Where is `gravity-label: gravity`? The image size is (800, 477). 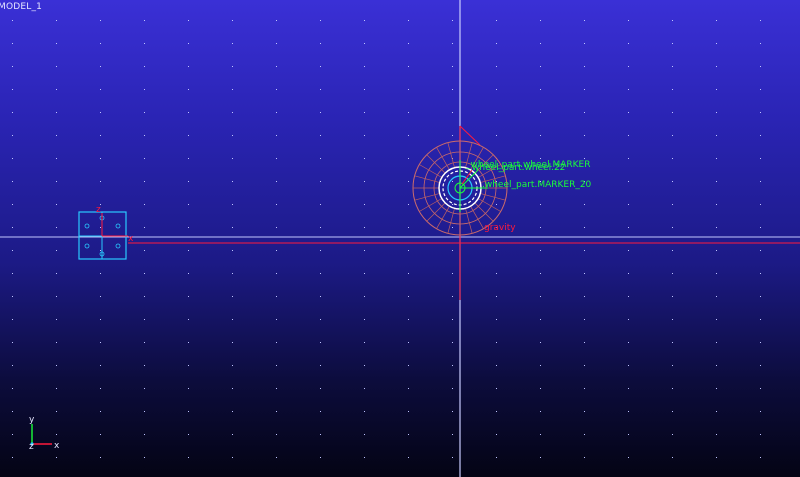
gravity-label: gravity is located at coordinates (500, 228).